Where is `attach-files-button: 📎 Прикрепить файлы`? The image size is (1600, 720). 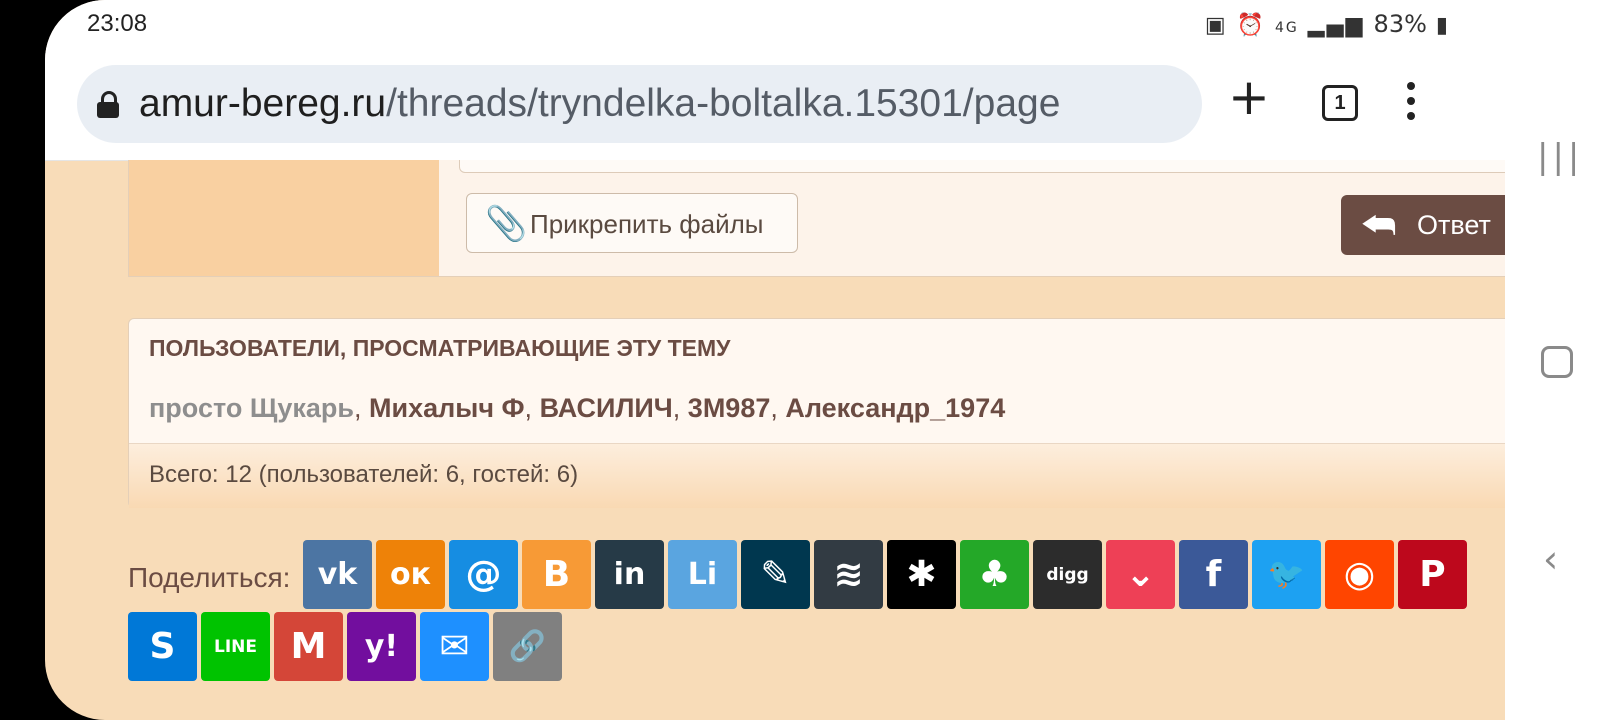
attach-files-button: 📎 Прикрепить файлы is located at coordinates (632, 223).